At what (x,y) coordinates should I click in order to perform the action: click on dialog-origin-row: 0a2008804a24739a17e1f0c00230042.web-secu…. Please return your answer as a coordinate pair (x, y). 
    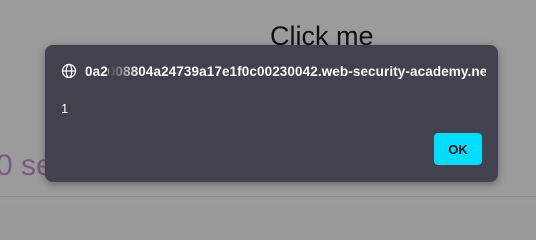
    Looking at the image, I should click on (273, 71).